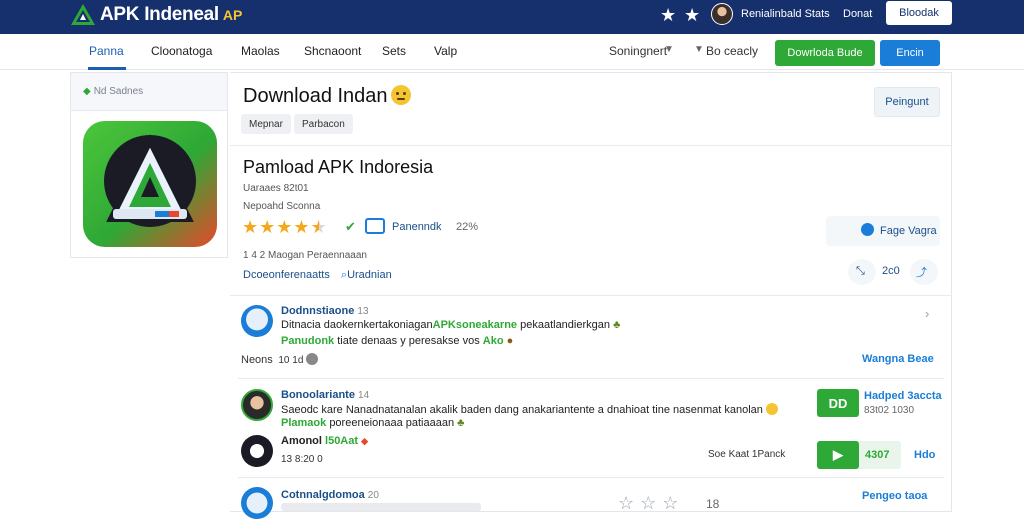 The height and width of the screenshot is (519, 1024). What do you see at coordinates (282, 206) in the screenshot?
I see `app-meta-developer: Nepoahd Sconna` at bounding box center [282, 206].